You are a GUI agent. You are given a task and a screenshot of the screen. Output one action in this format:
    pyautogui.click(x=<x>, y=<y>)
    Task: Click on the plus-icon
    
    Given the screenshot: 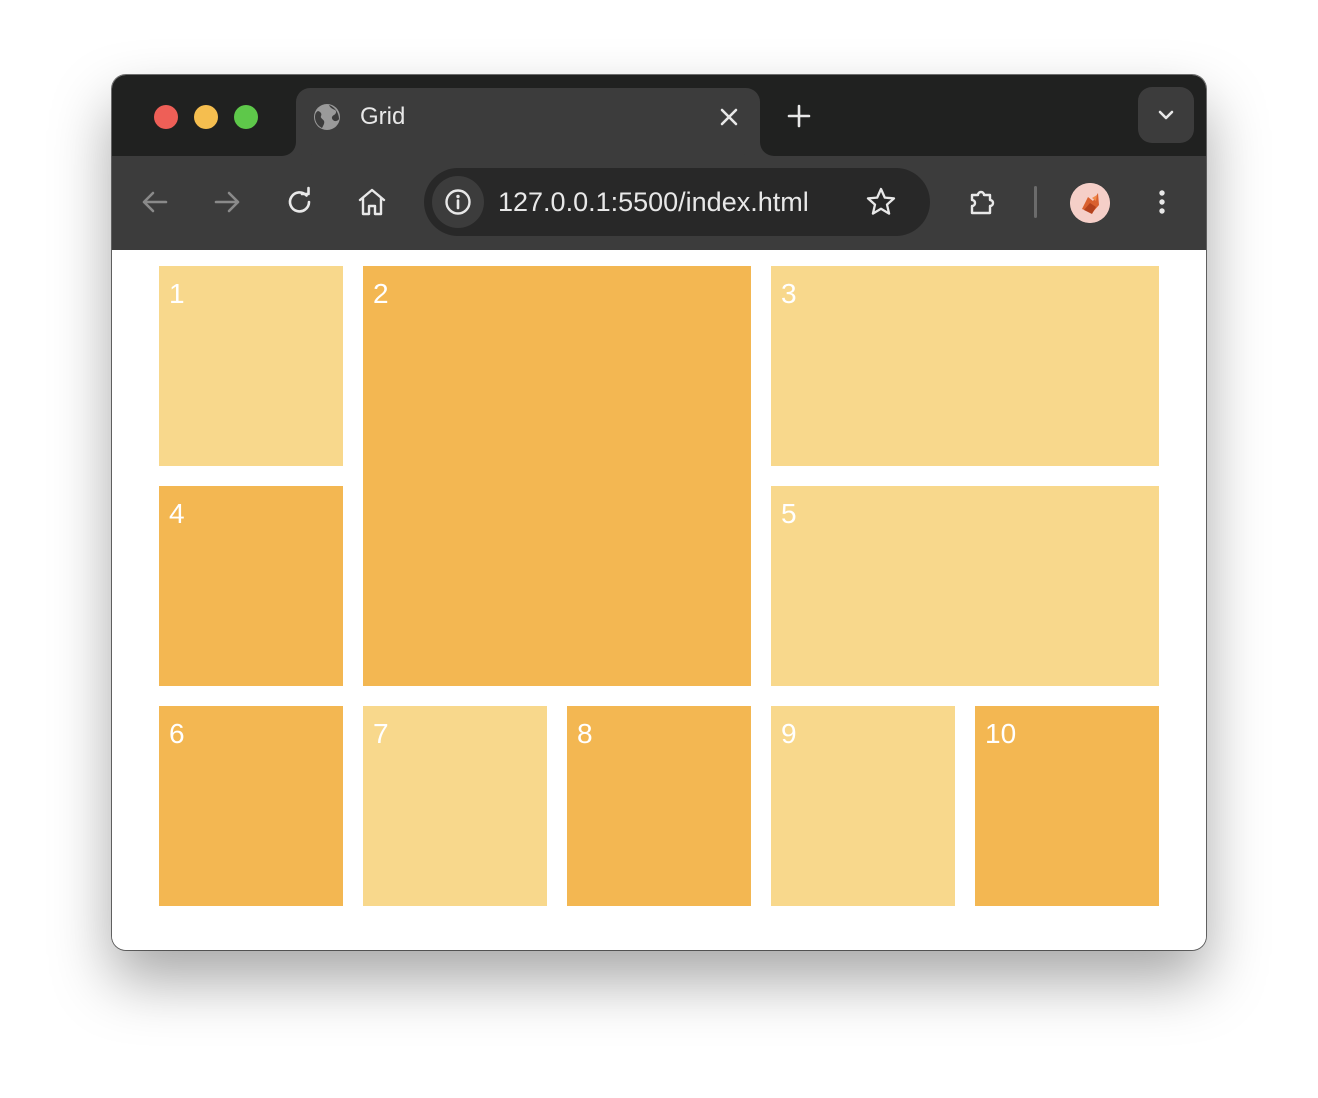 What is the action you would take?
    pyautogui.click(x=799, y=116)
    